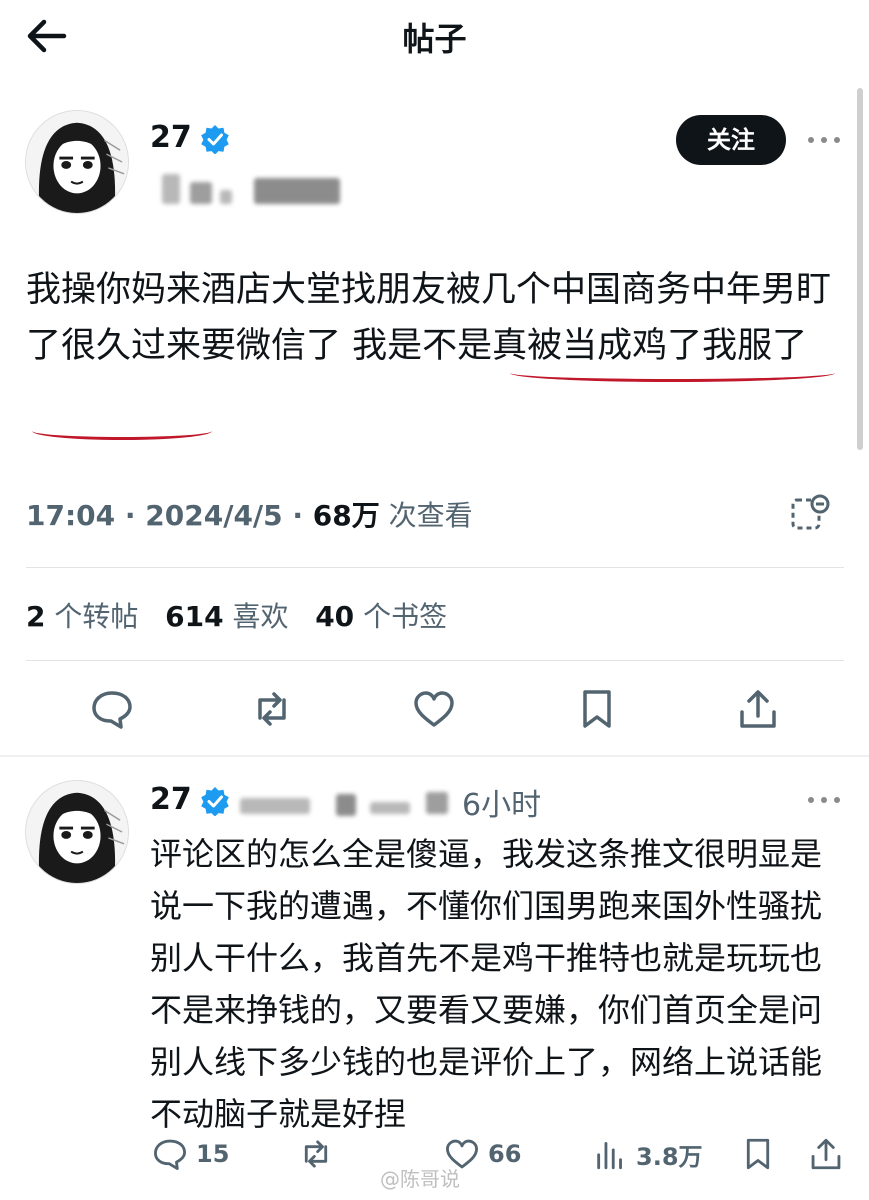 This screenshot has height=1200, width=869. Describe the element at coordinates (405, 616) in the screenshot. I see `bookmarks-label: 个书签` at that location.